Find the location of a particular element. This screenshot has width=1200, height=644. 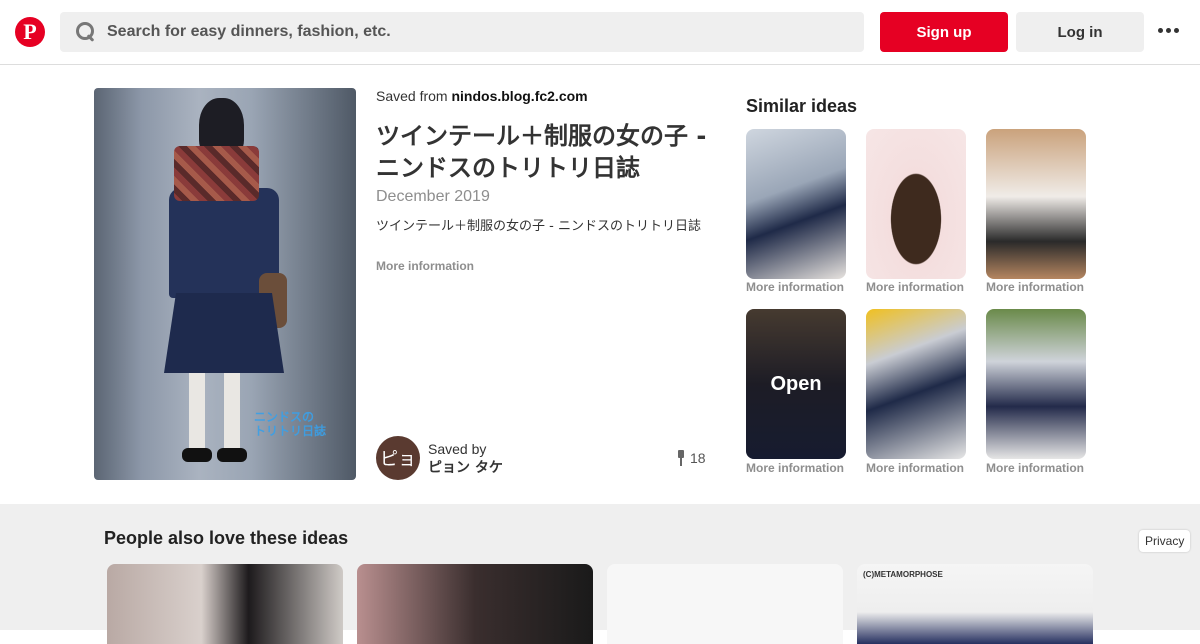

saved-from-link: nindos.blog.fc2.com is located at coordinates (519, 96).